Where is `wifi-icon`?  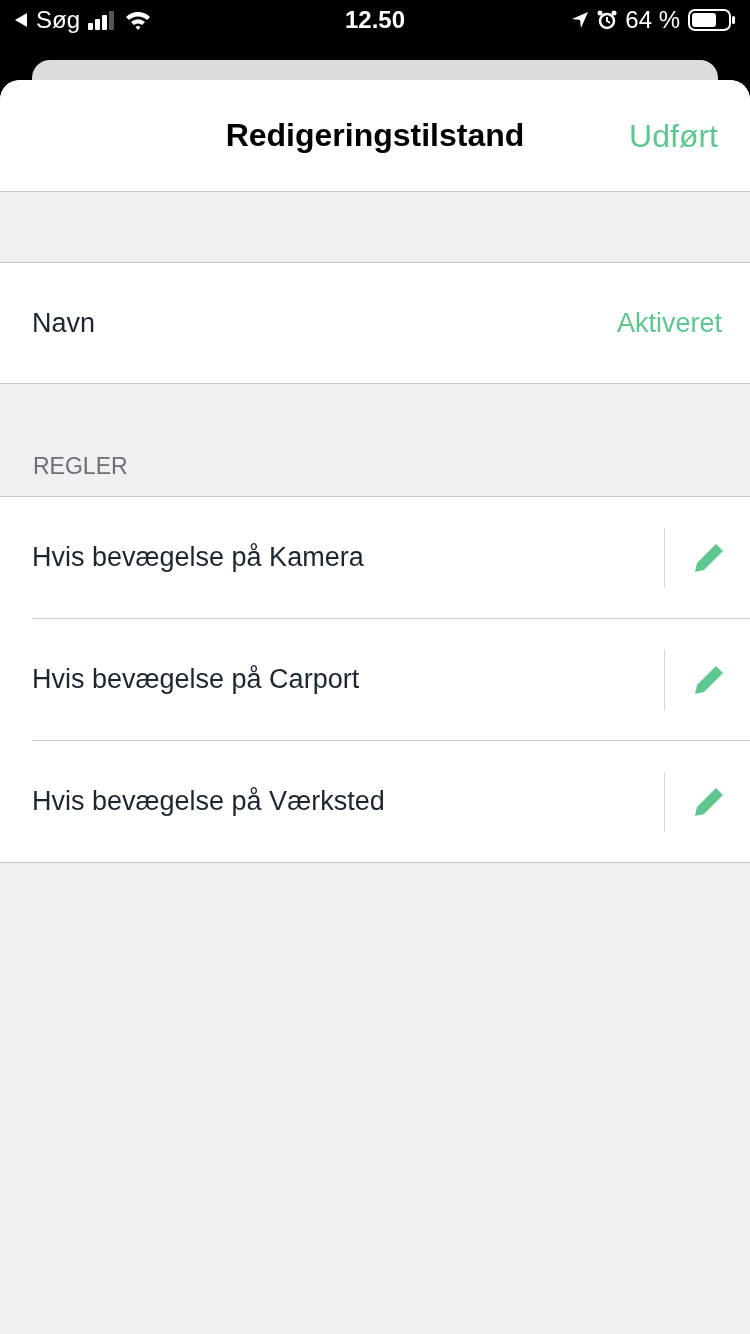 wifi-icon is located at coordinates (138, 20).